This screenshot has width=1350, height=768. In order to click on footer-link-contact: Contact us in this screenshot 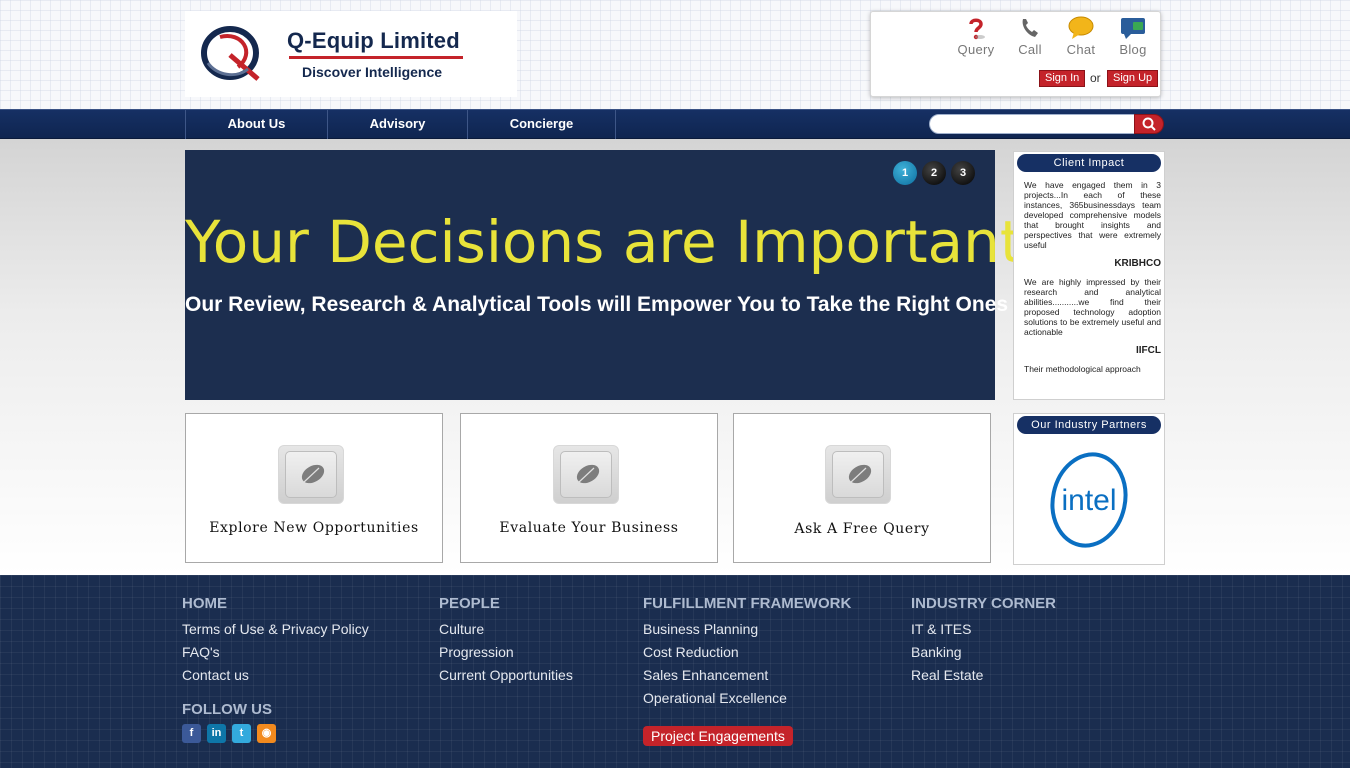, I will do `click(275, 675)`.